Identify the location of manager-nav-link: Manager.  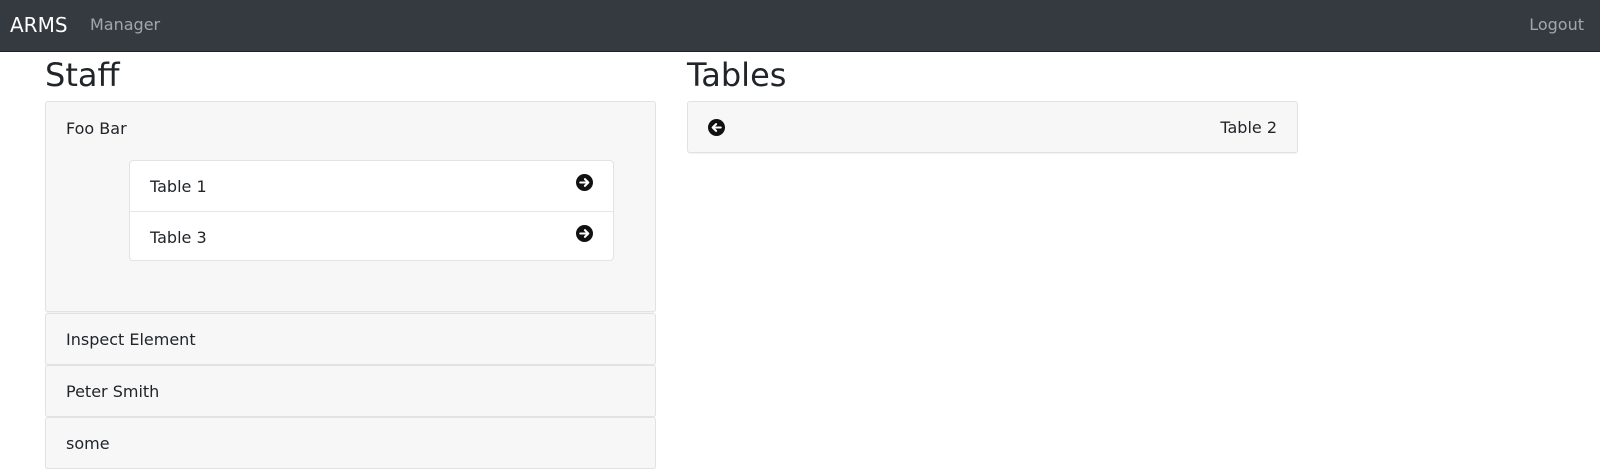
(125, 25).